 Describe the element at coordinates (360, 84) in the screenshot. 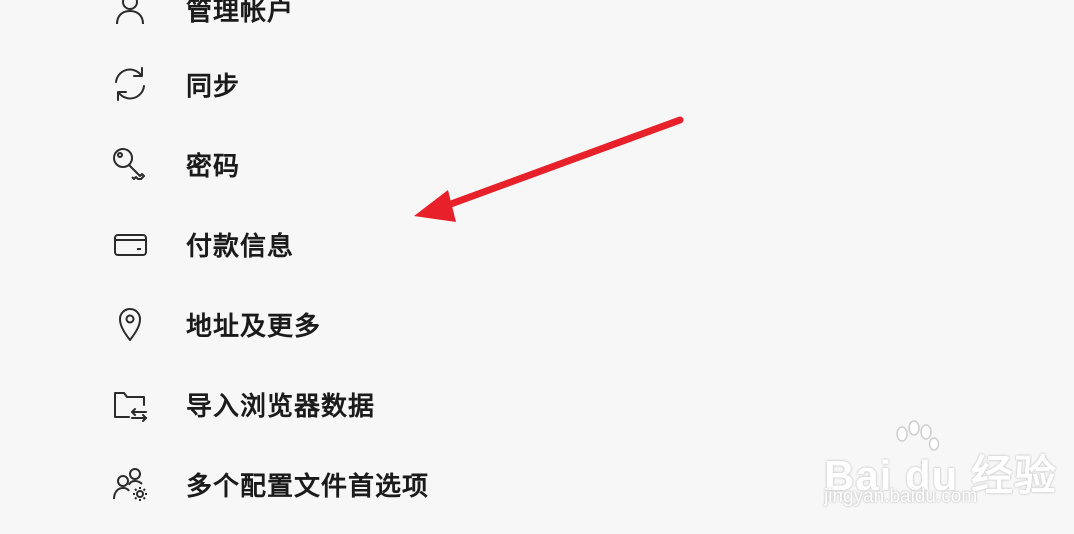

I see `menu-item-sync: 同步` at that location.